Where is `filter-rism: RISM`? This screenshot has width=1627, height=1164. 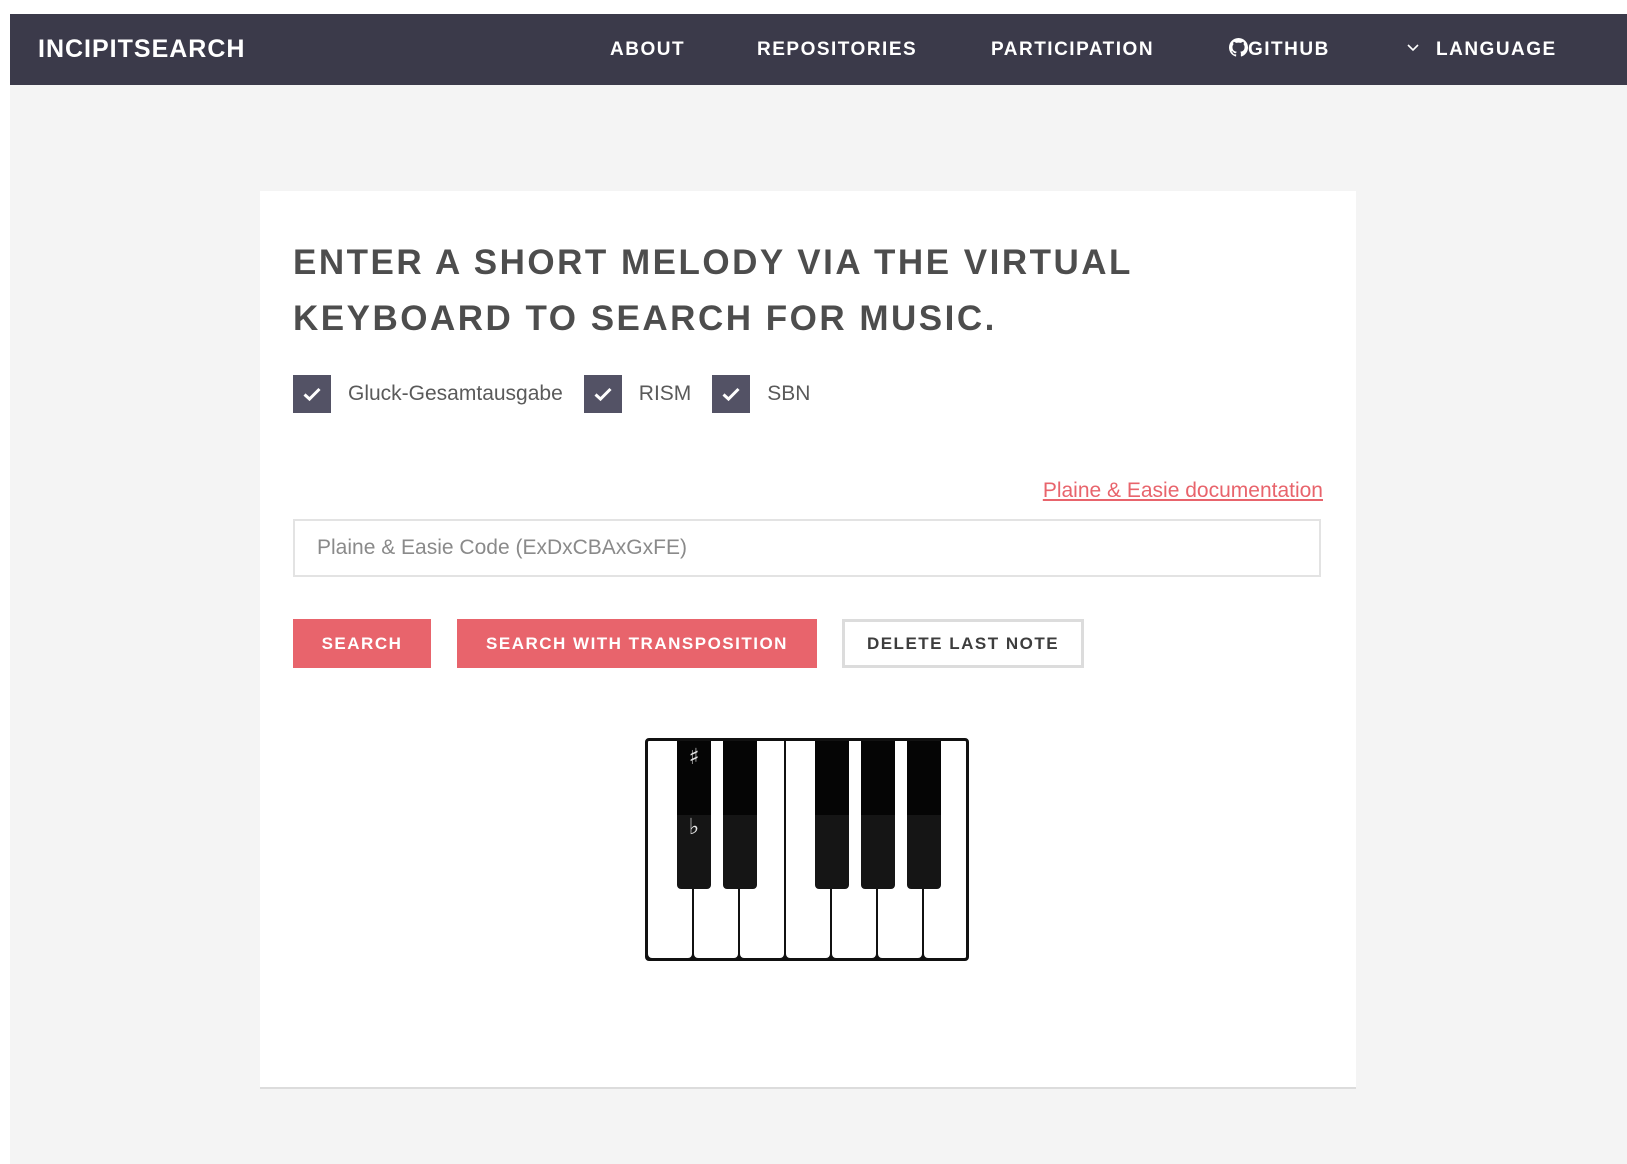
filter-rism: RISM is located at coordinates (637, 394).